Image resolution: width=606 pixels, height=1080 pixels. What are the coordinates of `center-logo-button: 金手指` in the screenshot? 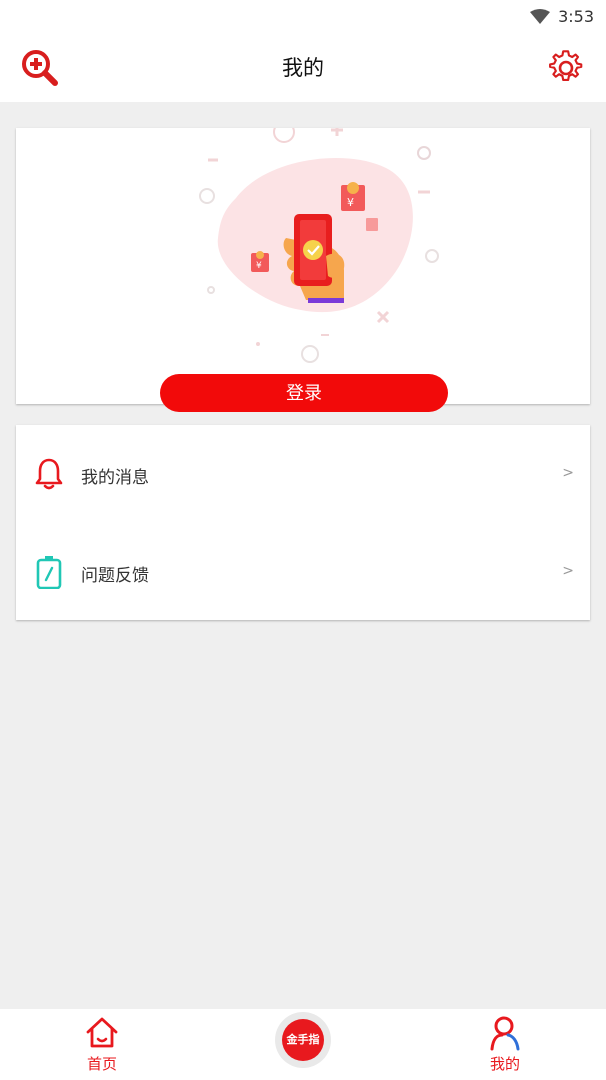 It's located at (303, 1040).